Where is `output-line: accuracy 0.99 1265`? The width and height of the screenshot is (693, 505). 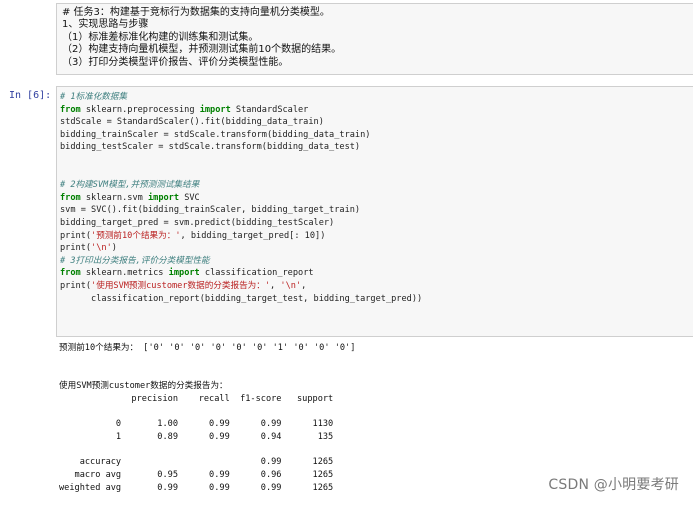 output-line: accuracy 0.99 1265 is located at coordinates (196, 462).